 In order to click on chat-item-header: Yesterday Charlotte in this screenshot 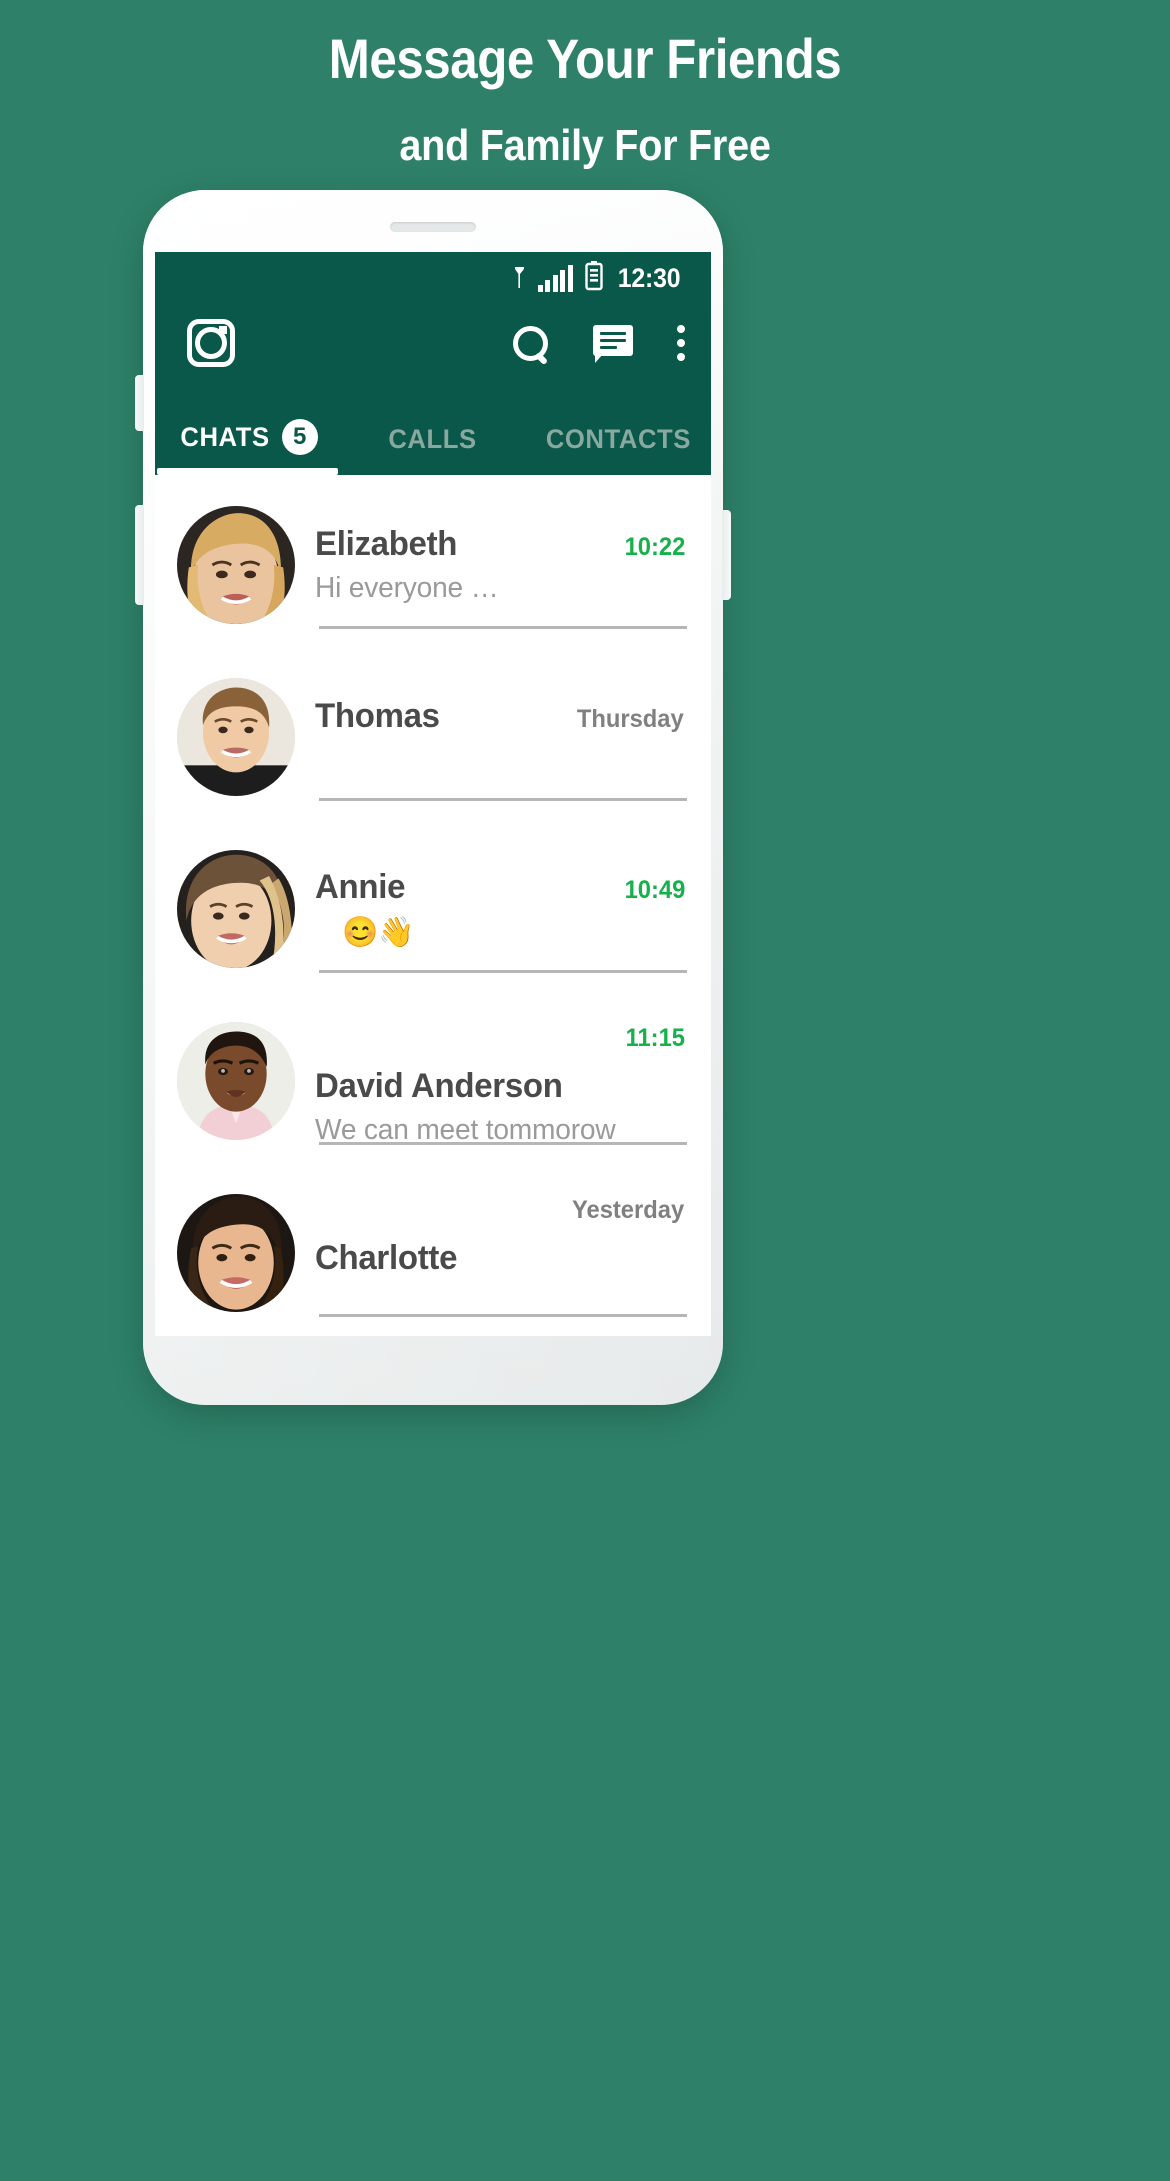, I will do `click(501, 1237)`.